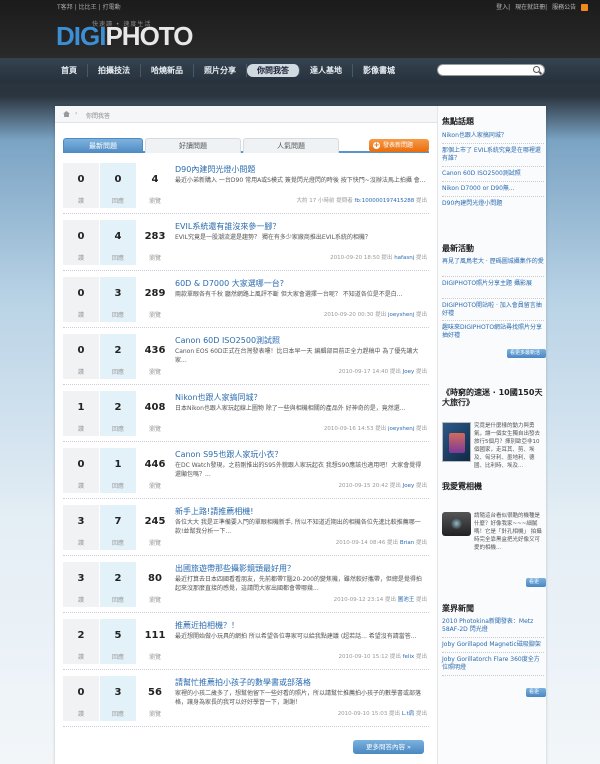  Describe the element at coordinates (81, 641) in the screenshot. I see `vote-count-box: 2讚` at that location.